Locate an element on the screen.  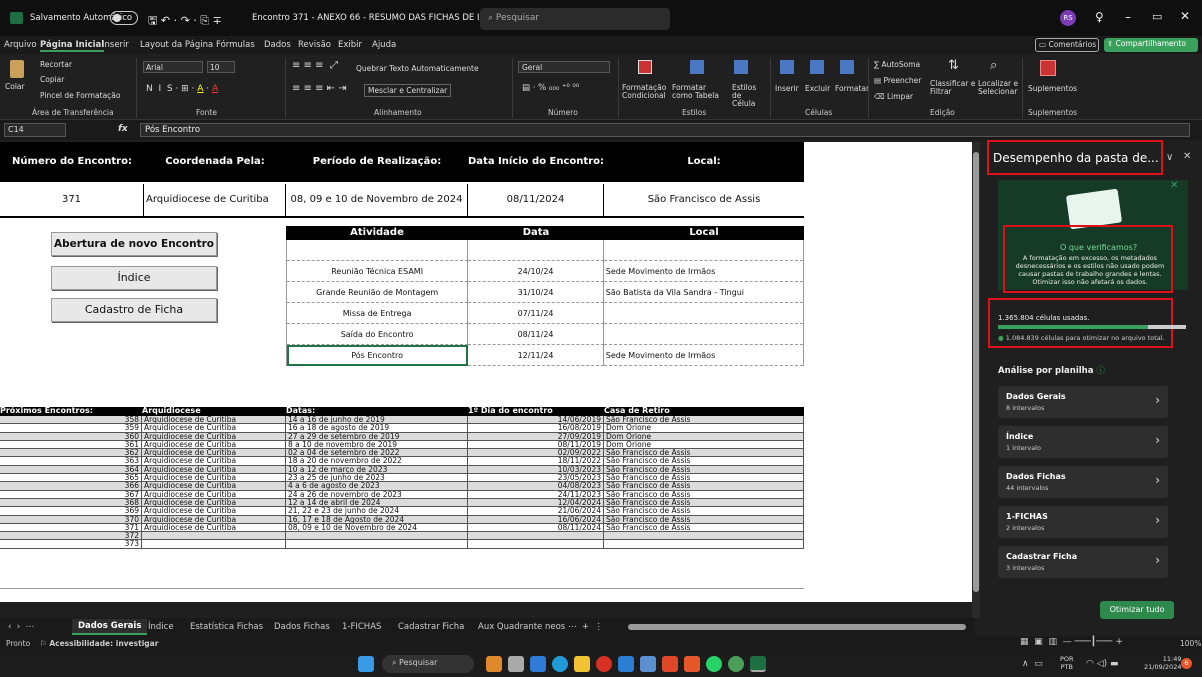
paste-icon is located at coordinates (17, 69).